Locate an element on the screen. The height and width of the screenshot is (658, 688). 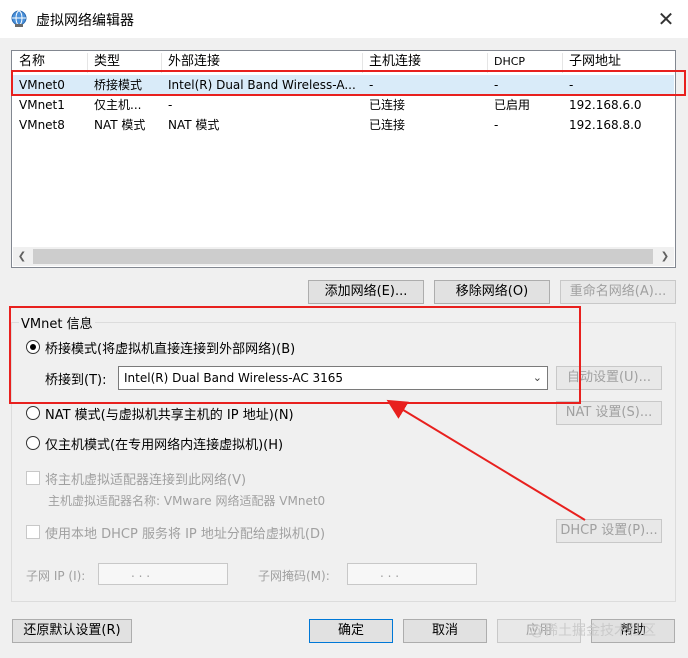
restore-defaults-button: 还原默认设置(R) is located at coordinates (72, 631).